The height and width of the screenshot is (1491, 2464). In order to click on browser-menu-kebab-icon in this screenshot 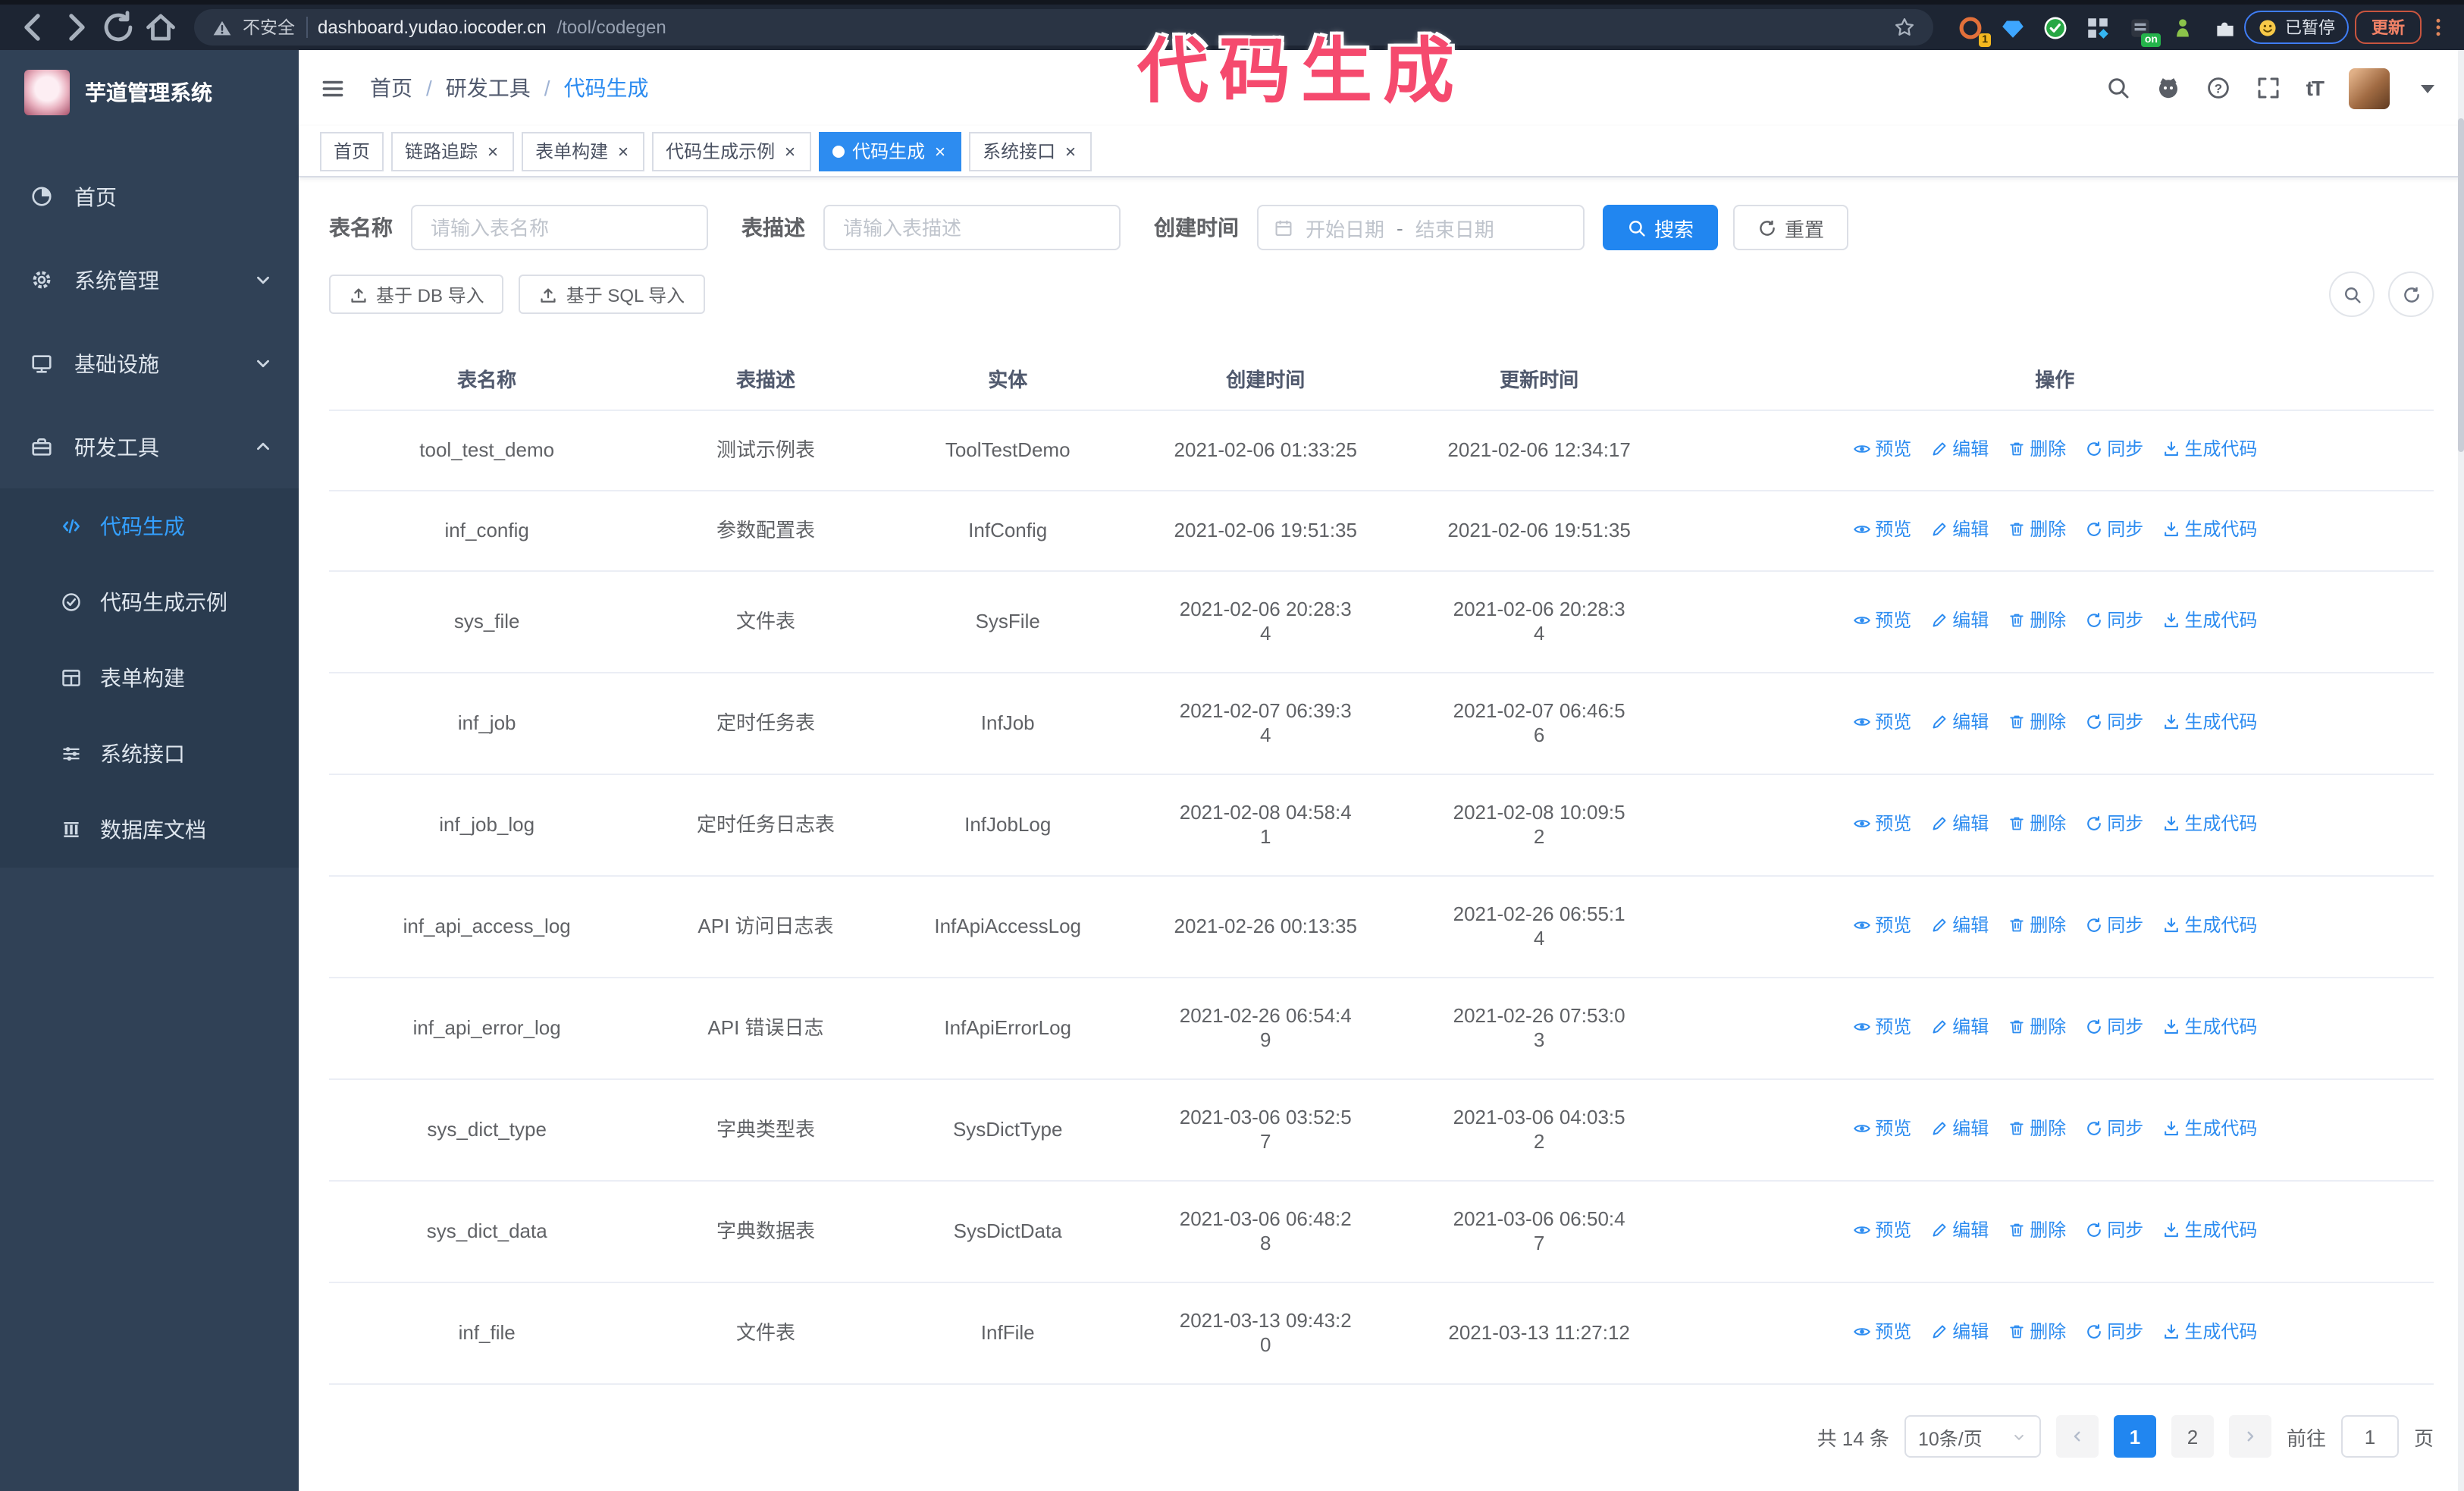, I will do `click(2438, 27)`.